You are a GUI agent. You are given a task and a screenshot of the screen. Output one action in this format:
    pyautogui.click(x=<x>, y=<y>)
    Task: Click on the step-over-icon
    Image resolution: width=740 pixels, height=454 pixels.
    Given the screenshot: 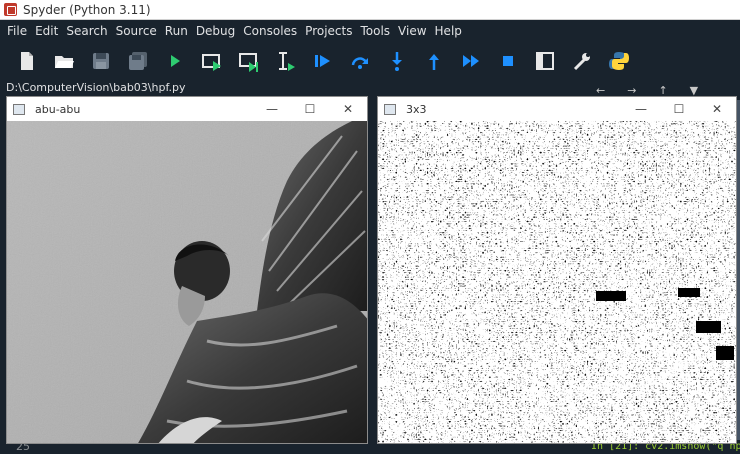 What is the action you would take?
    pyautogui.click(x=359, y=63)
    